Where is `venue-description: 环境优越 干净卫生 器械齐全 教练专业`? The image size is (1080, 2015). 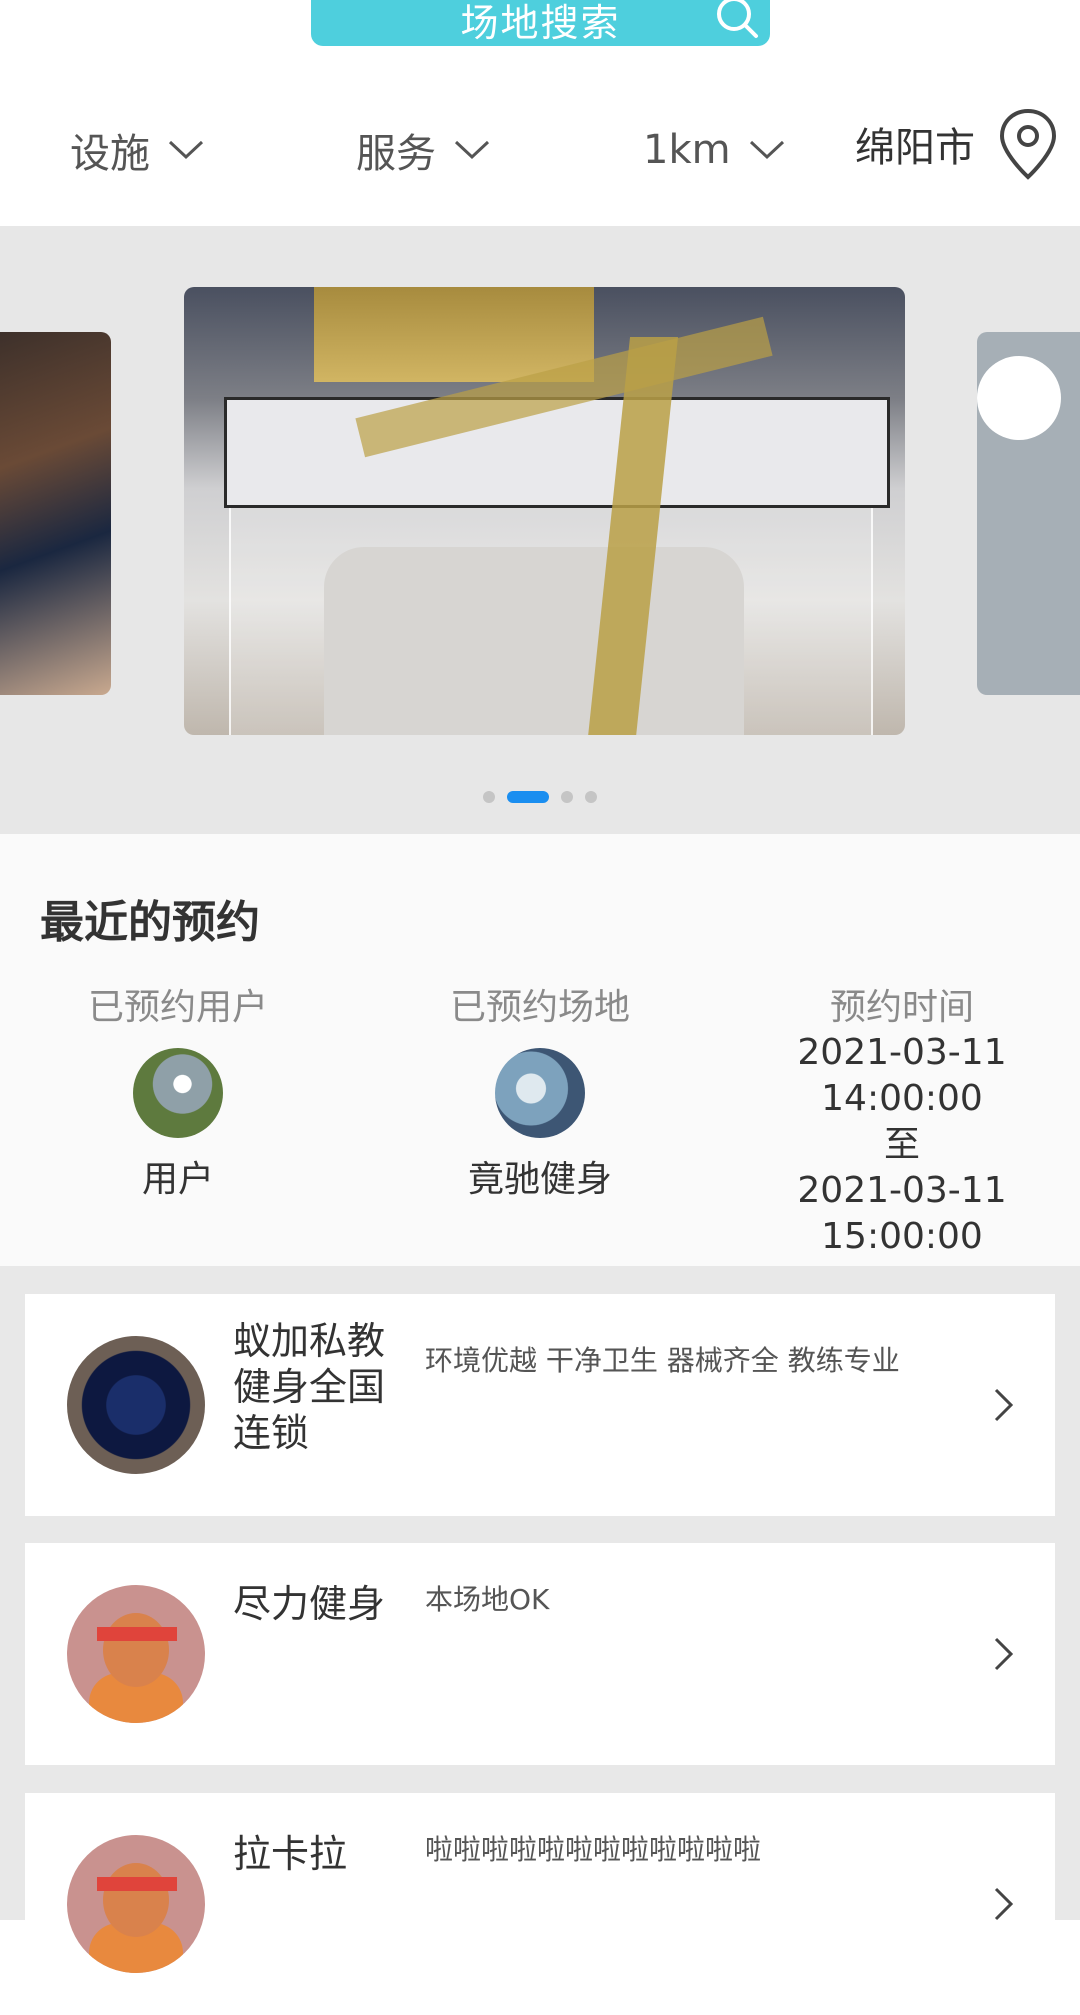
venue-description: 环境优越 干净卫生 器械齐全 教练专业 is located at coordinates (662, 1360).